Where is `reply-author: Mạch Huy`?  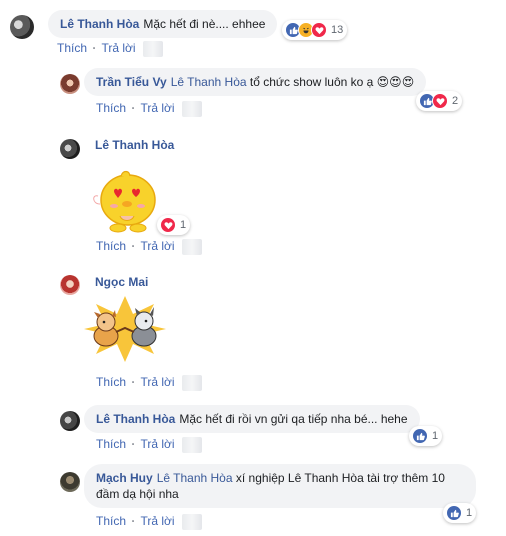 reply-author: Mạch Huy is located at coordinates (124, 478).